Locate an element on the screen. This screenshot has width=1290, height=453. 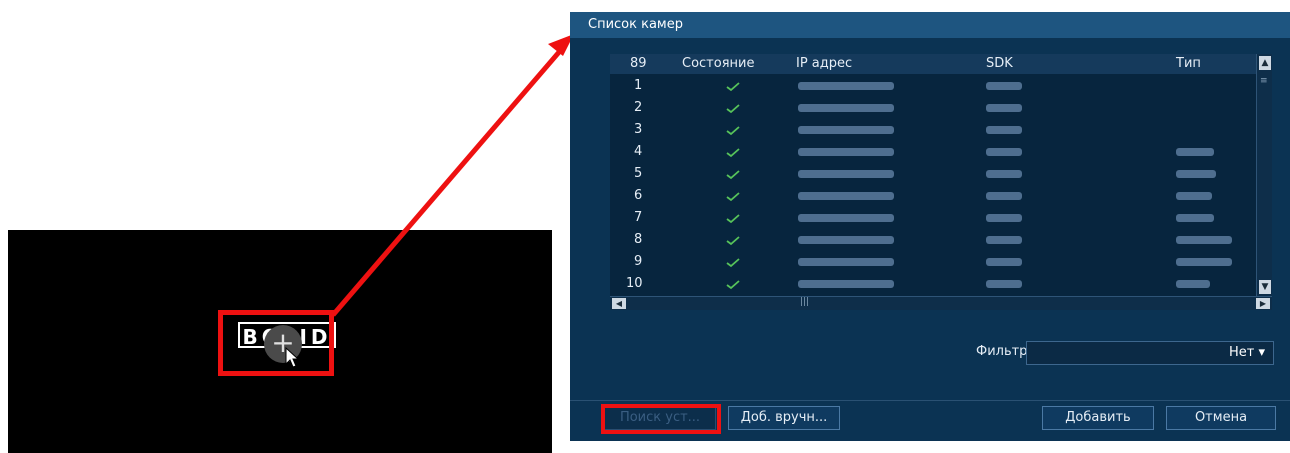
column-type: Тип is located at coordinates (1188, 63).